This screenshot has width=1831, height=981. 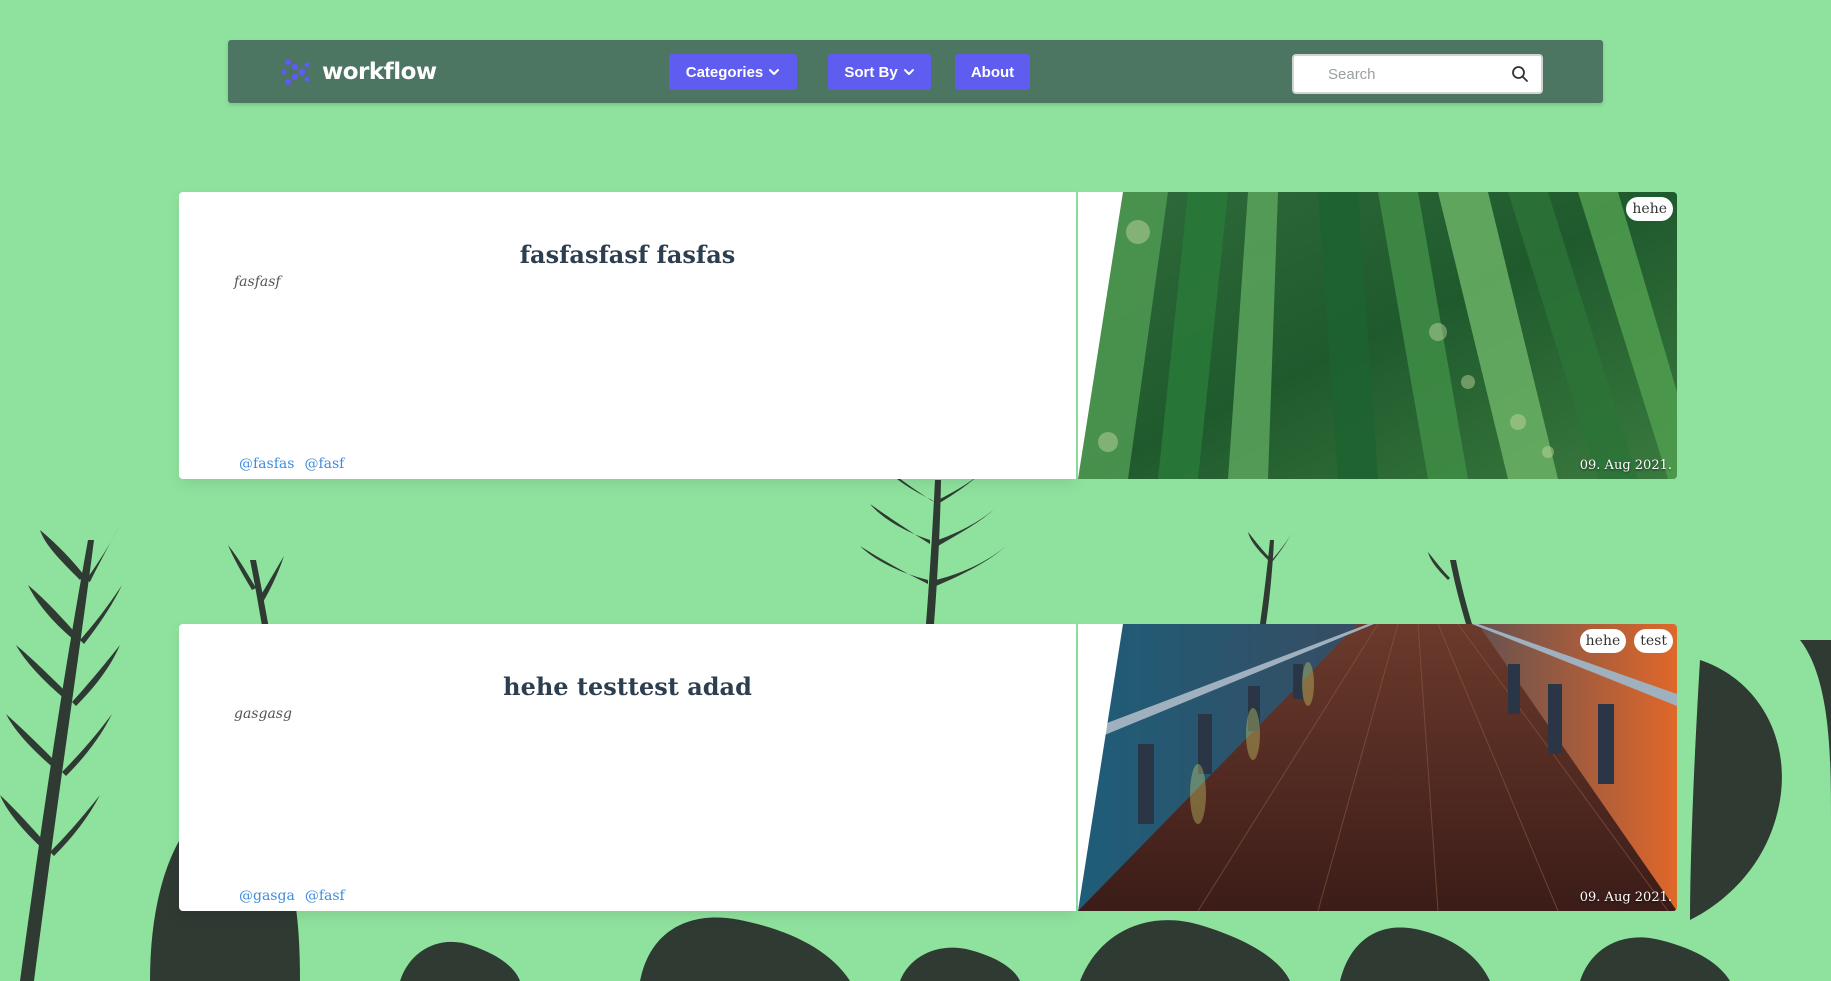 I want to click on wooden-pier-image, so click(x=1377, y=767).